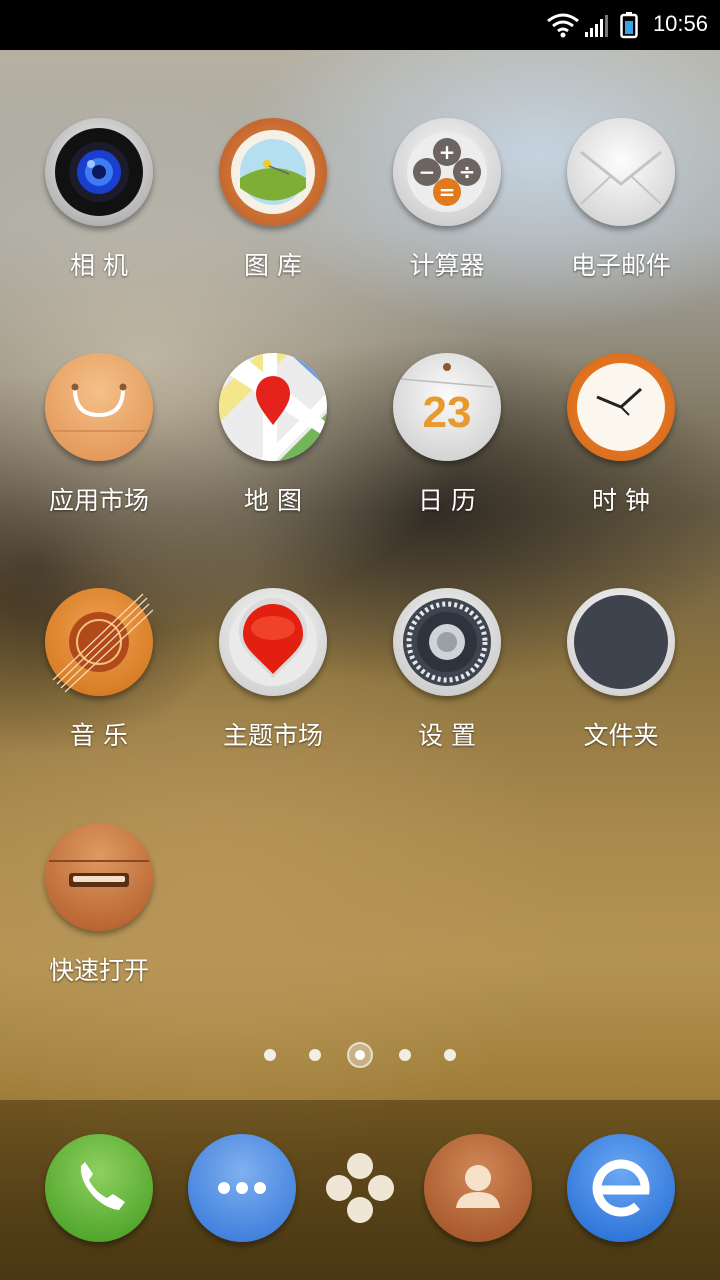 Image resolution: width=720 pixels, height=1280 pixels. What do you see at coordinates (360, 25) in the screenshot?
I see `status-bar: 10:56` at bounding box center [360, 25].